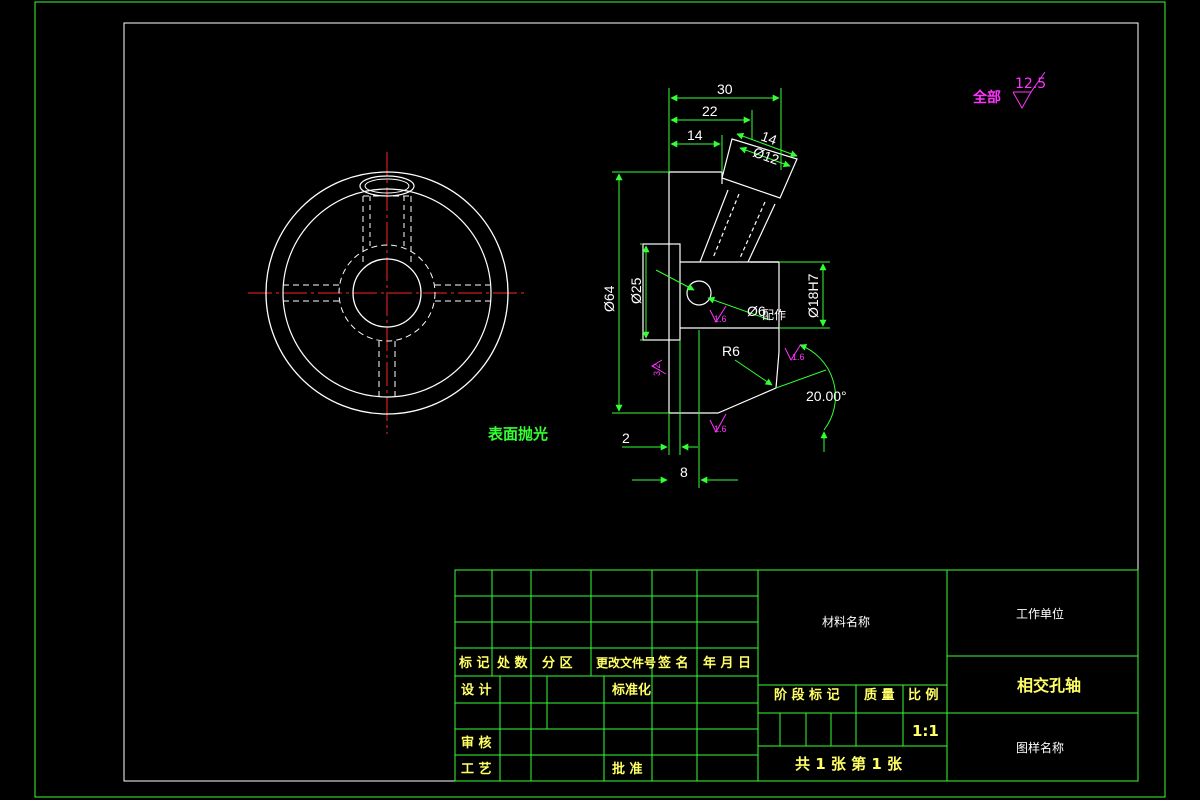 This screenshot has width=1200, height=800. I want to click on dim-d25: Ø25, so click(636, 290).